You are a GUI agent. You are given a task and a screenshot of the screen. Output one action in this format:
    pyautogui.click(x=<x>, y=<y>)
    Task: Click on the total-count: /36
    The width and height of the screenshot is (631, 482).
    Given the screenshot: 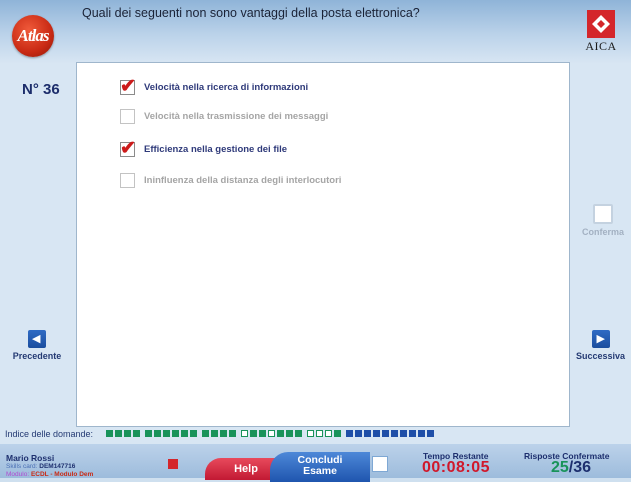 What is the action you would take?
    pyautogui.click(x=580, y=467)
    